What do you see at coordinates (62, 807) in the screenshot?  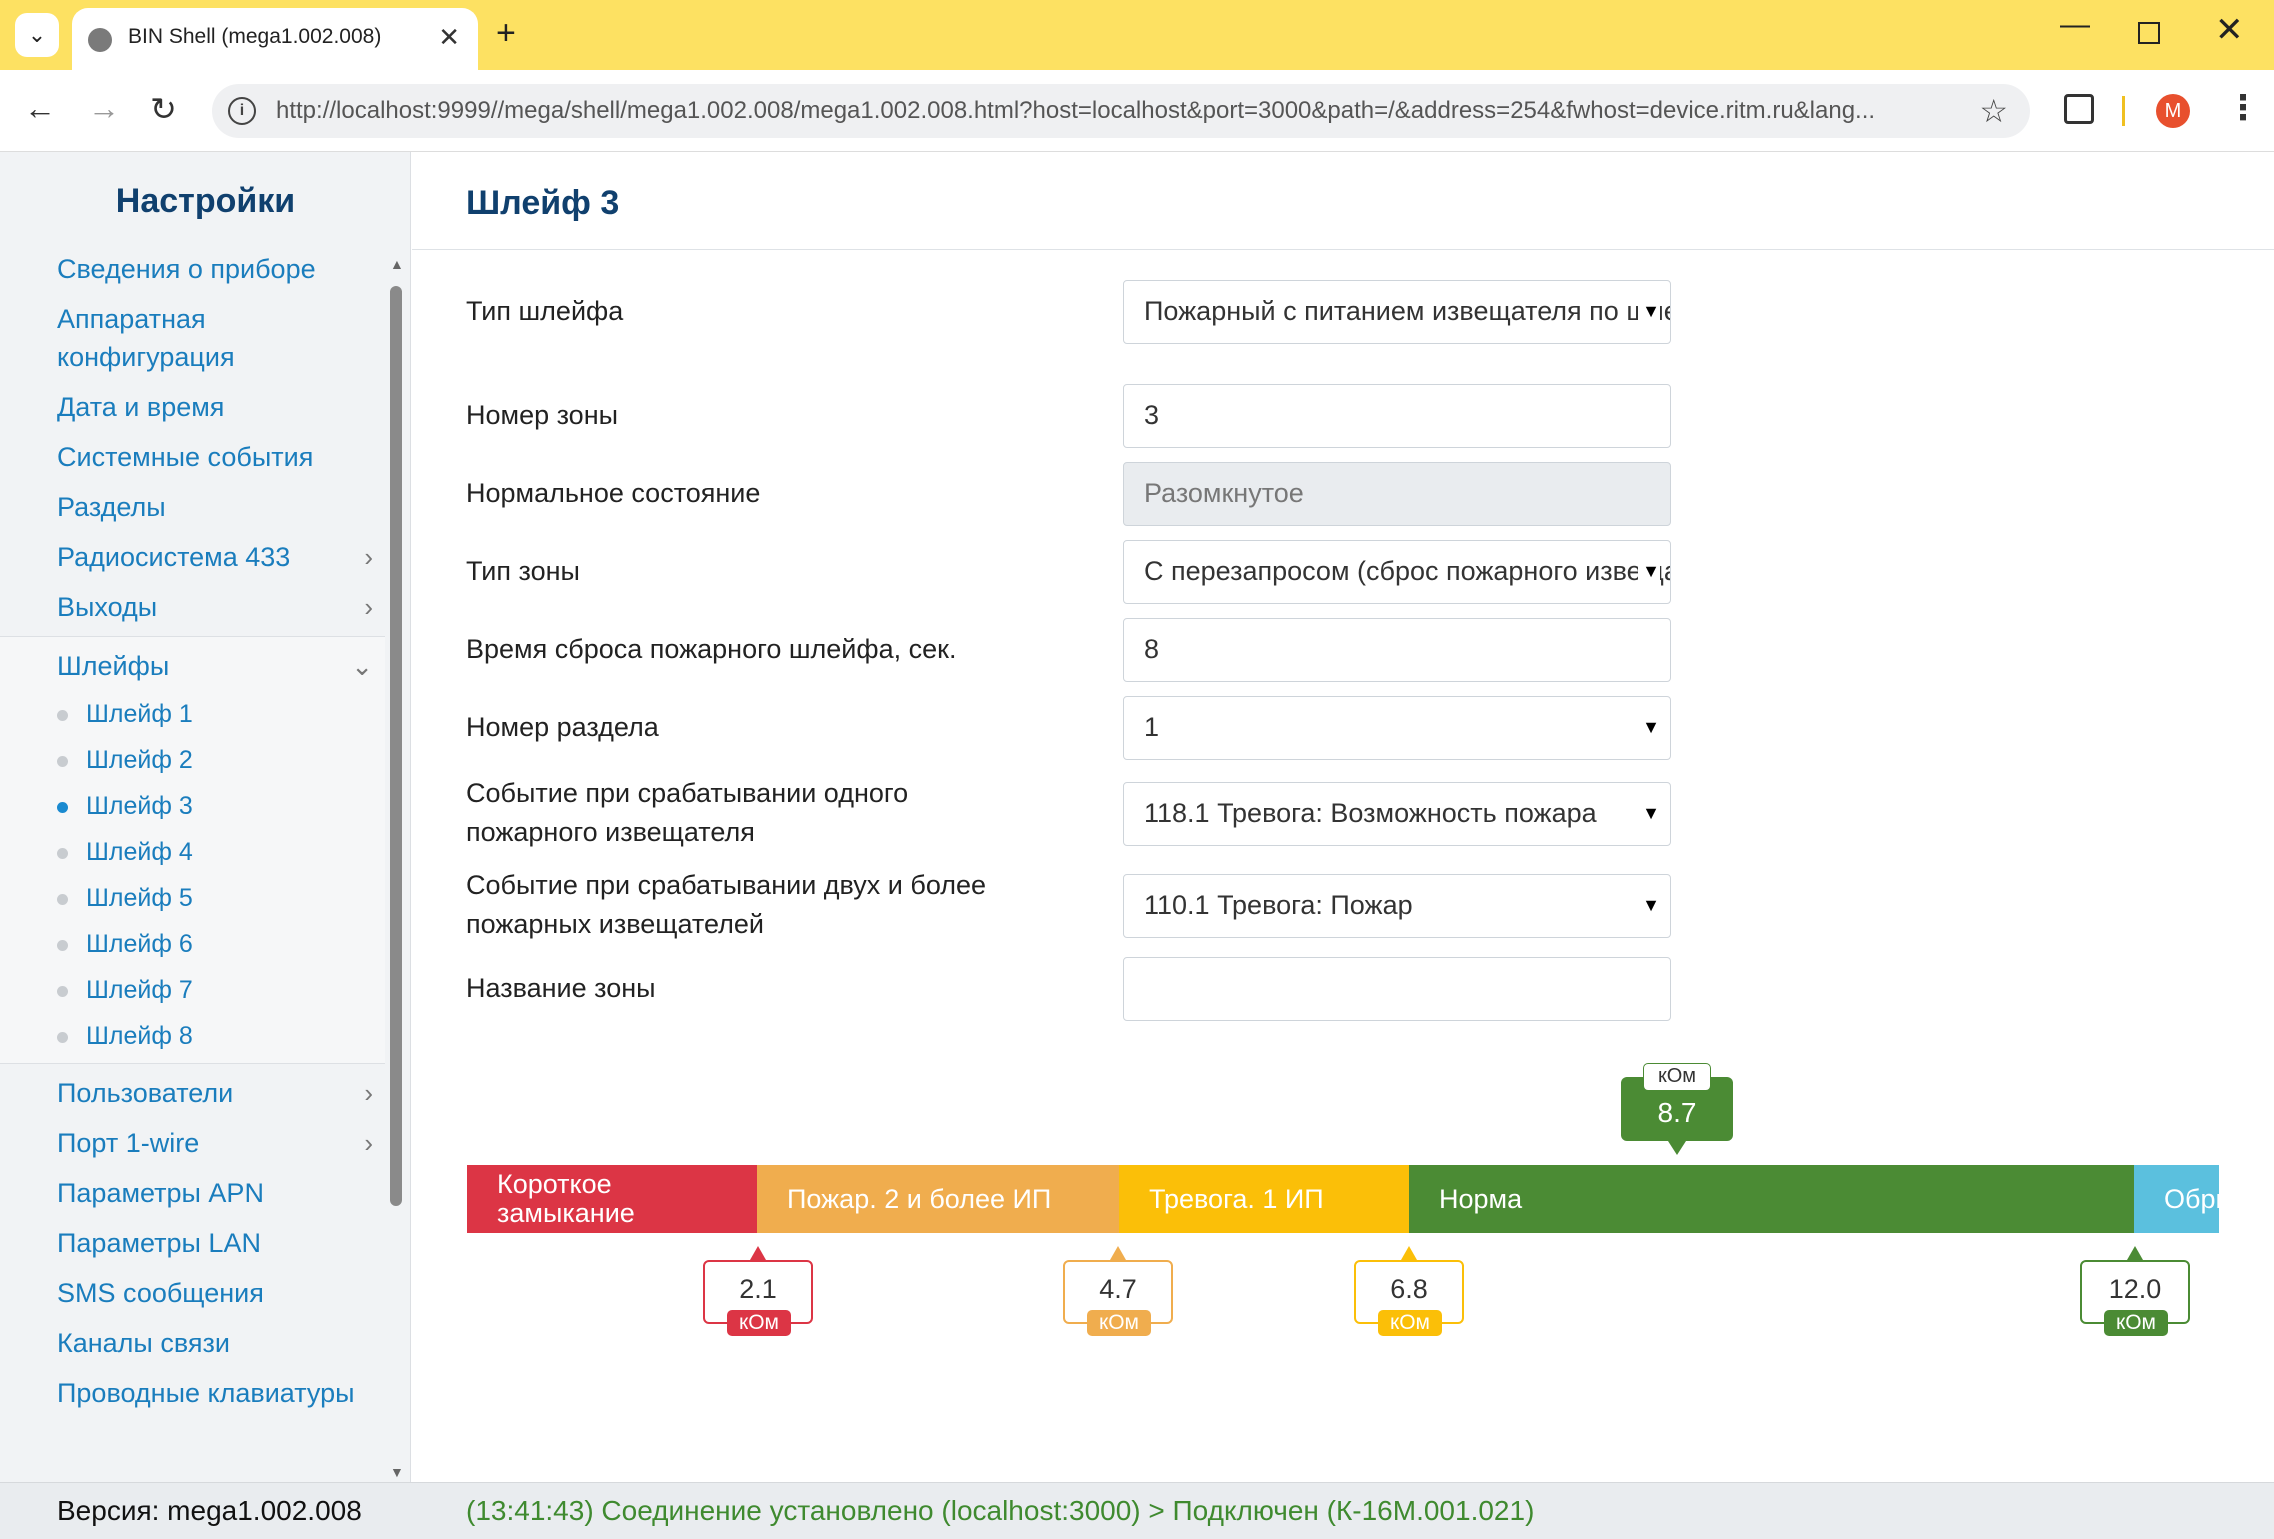 I see `active-bullet-icon` at bounding box center [62, 807].